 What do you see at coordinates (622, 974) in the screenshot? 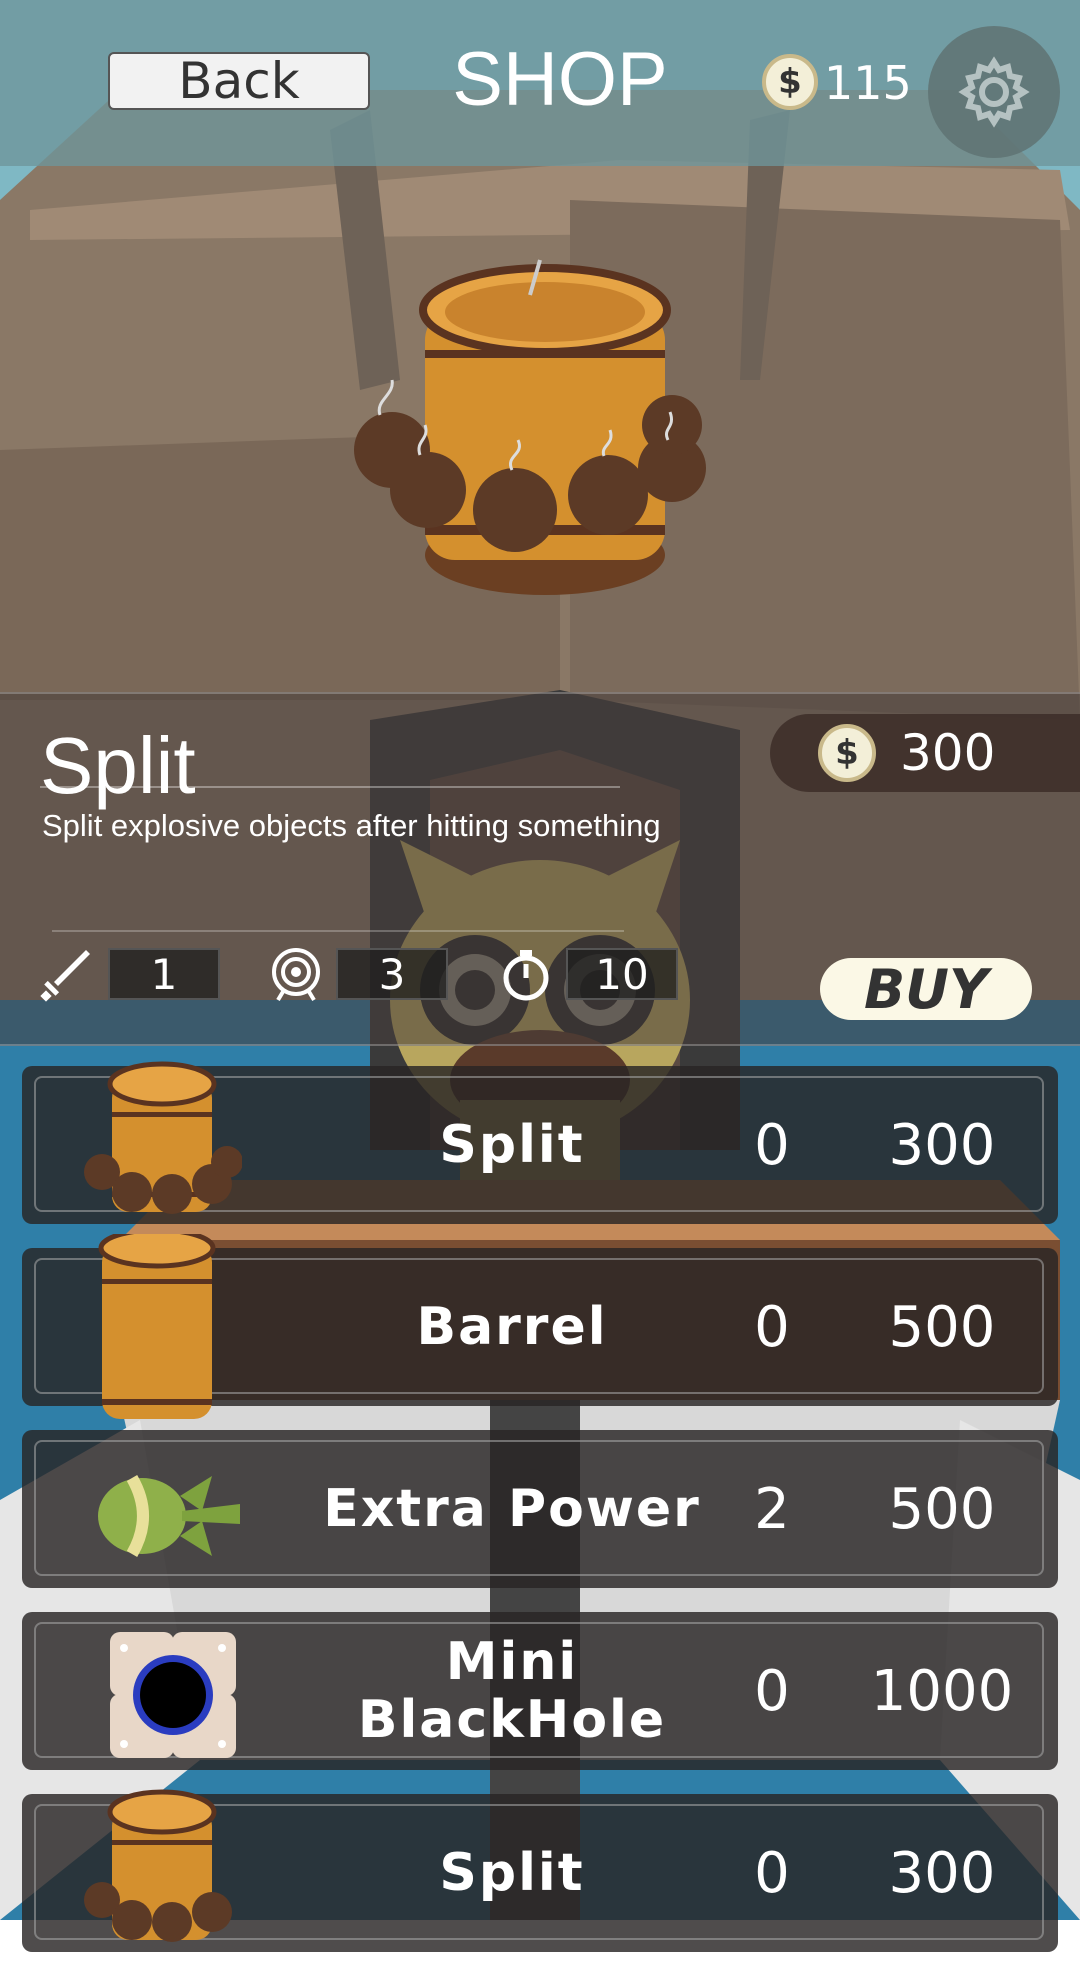
I see `duration-stat-value: 10` at bounding box center [622, 974].